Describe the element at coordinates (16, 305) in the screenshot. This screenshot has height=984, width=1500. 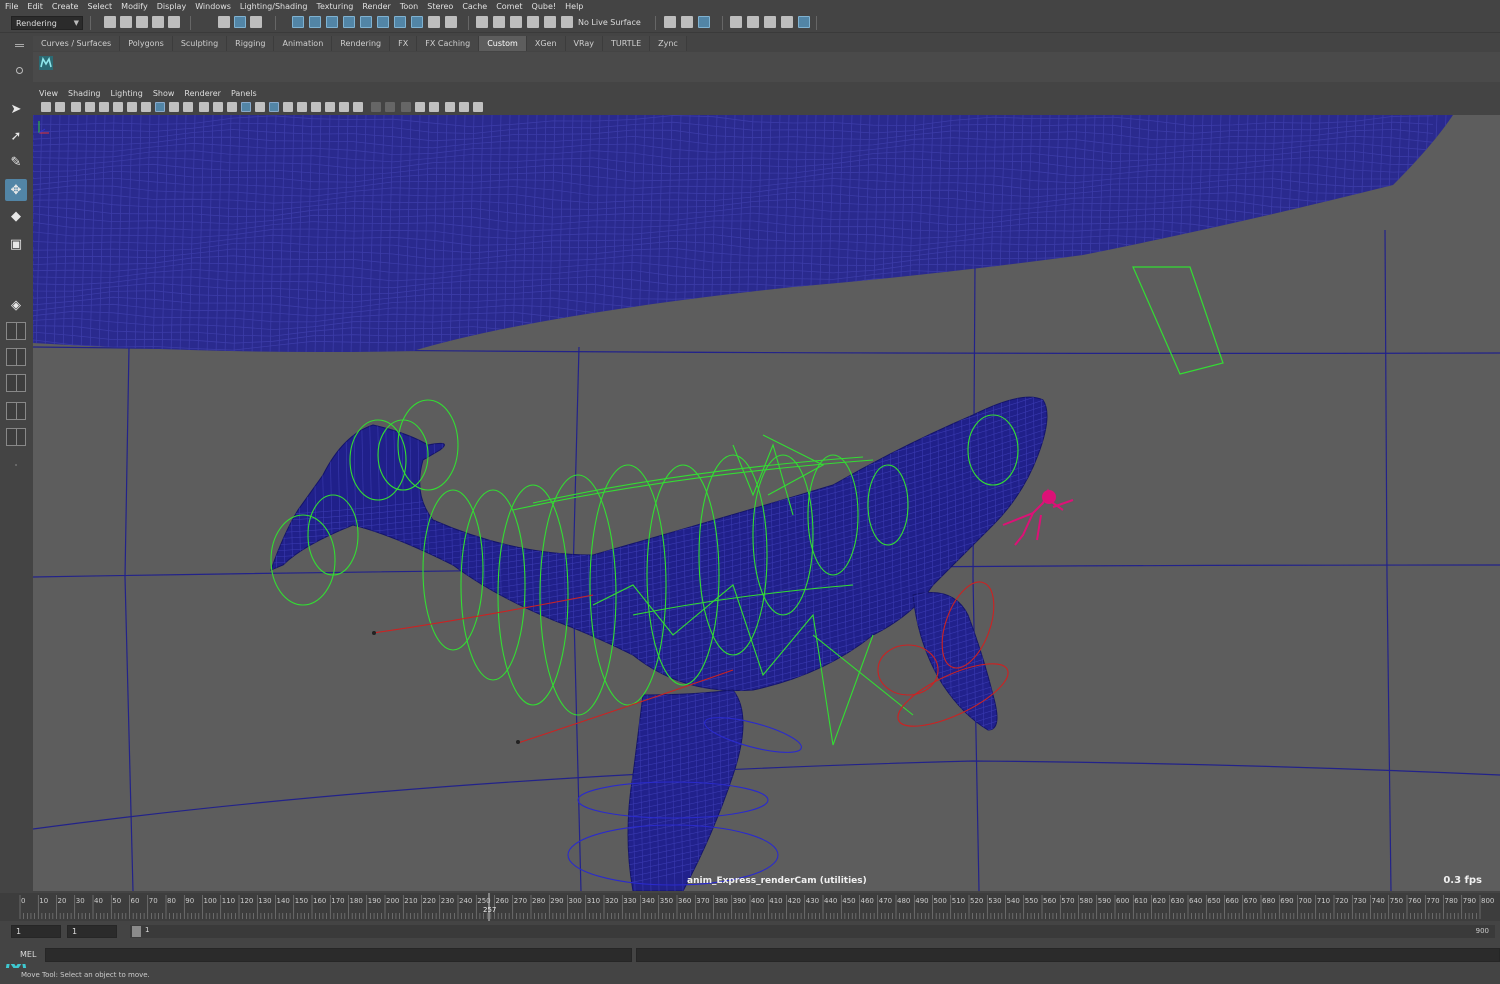
I see `last-tool-icon: ◈` at that location.